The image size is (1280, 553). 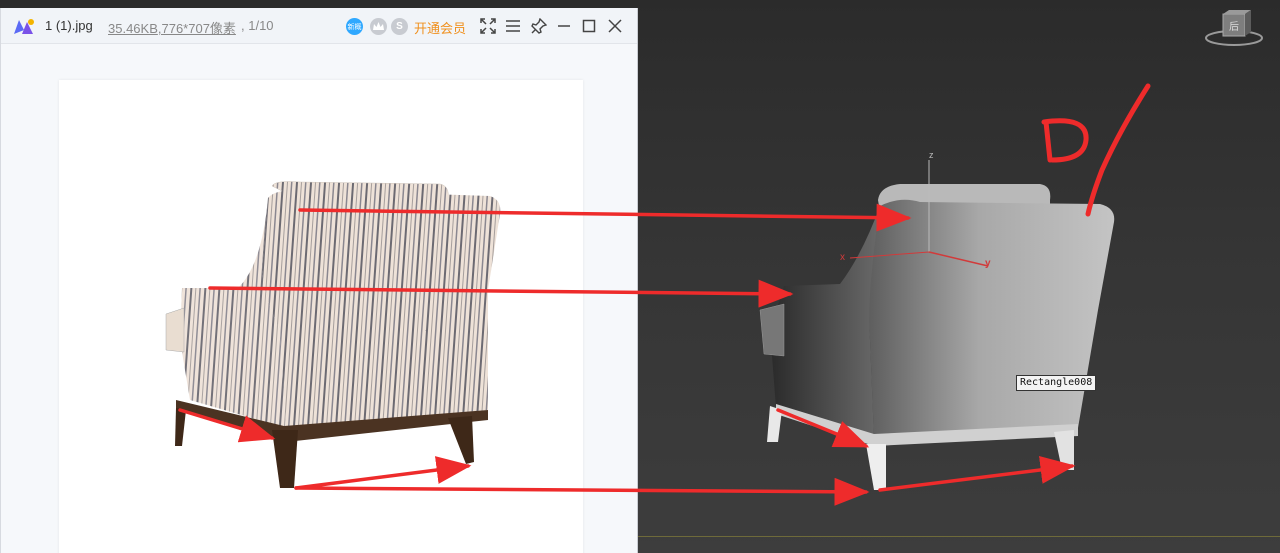 I want to click on axis-y-label: y, so click(x=988, y=263).